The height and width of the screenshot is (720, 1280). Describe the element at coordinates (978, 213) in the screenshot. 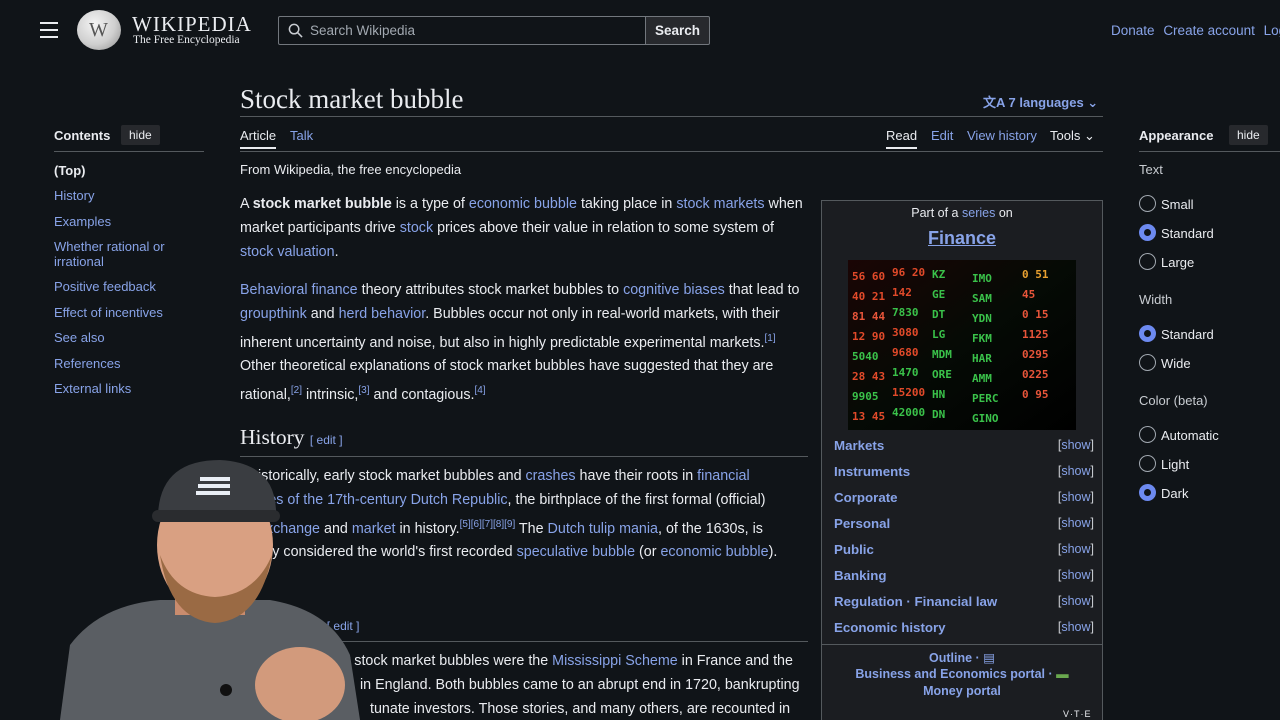

I see `link-series: series` at that location.